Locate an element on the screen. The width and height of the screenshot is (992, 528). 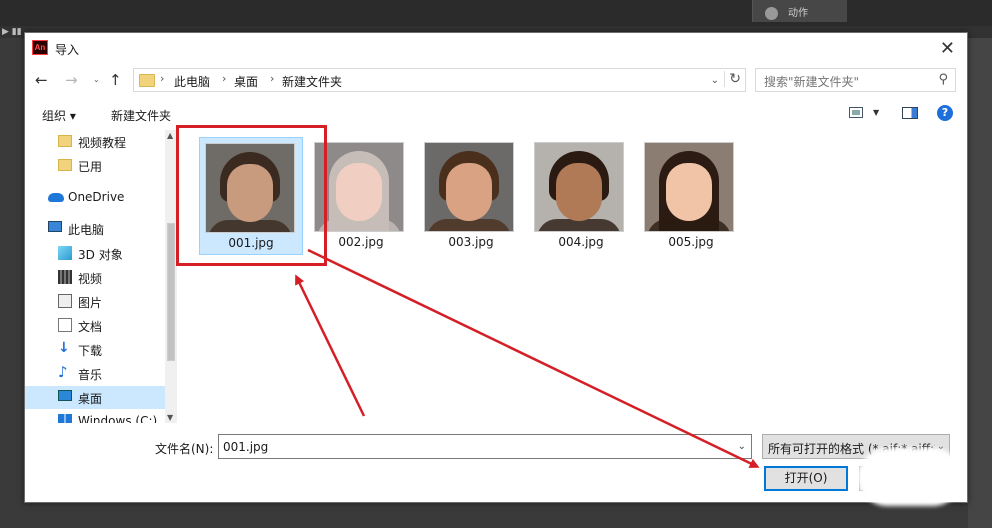
windows-drive-icon is located at coordinates (65, 418).